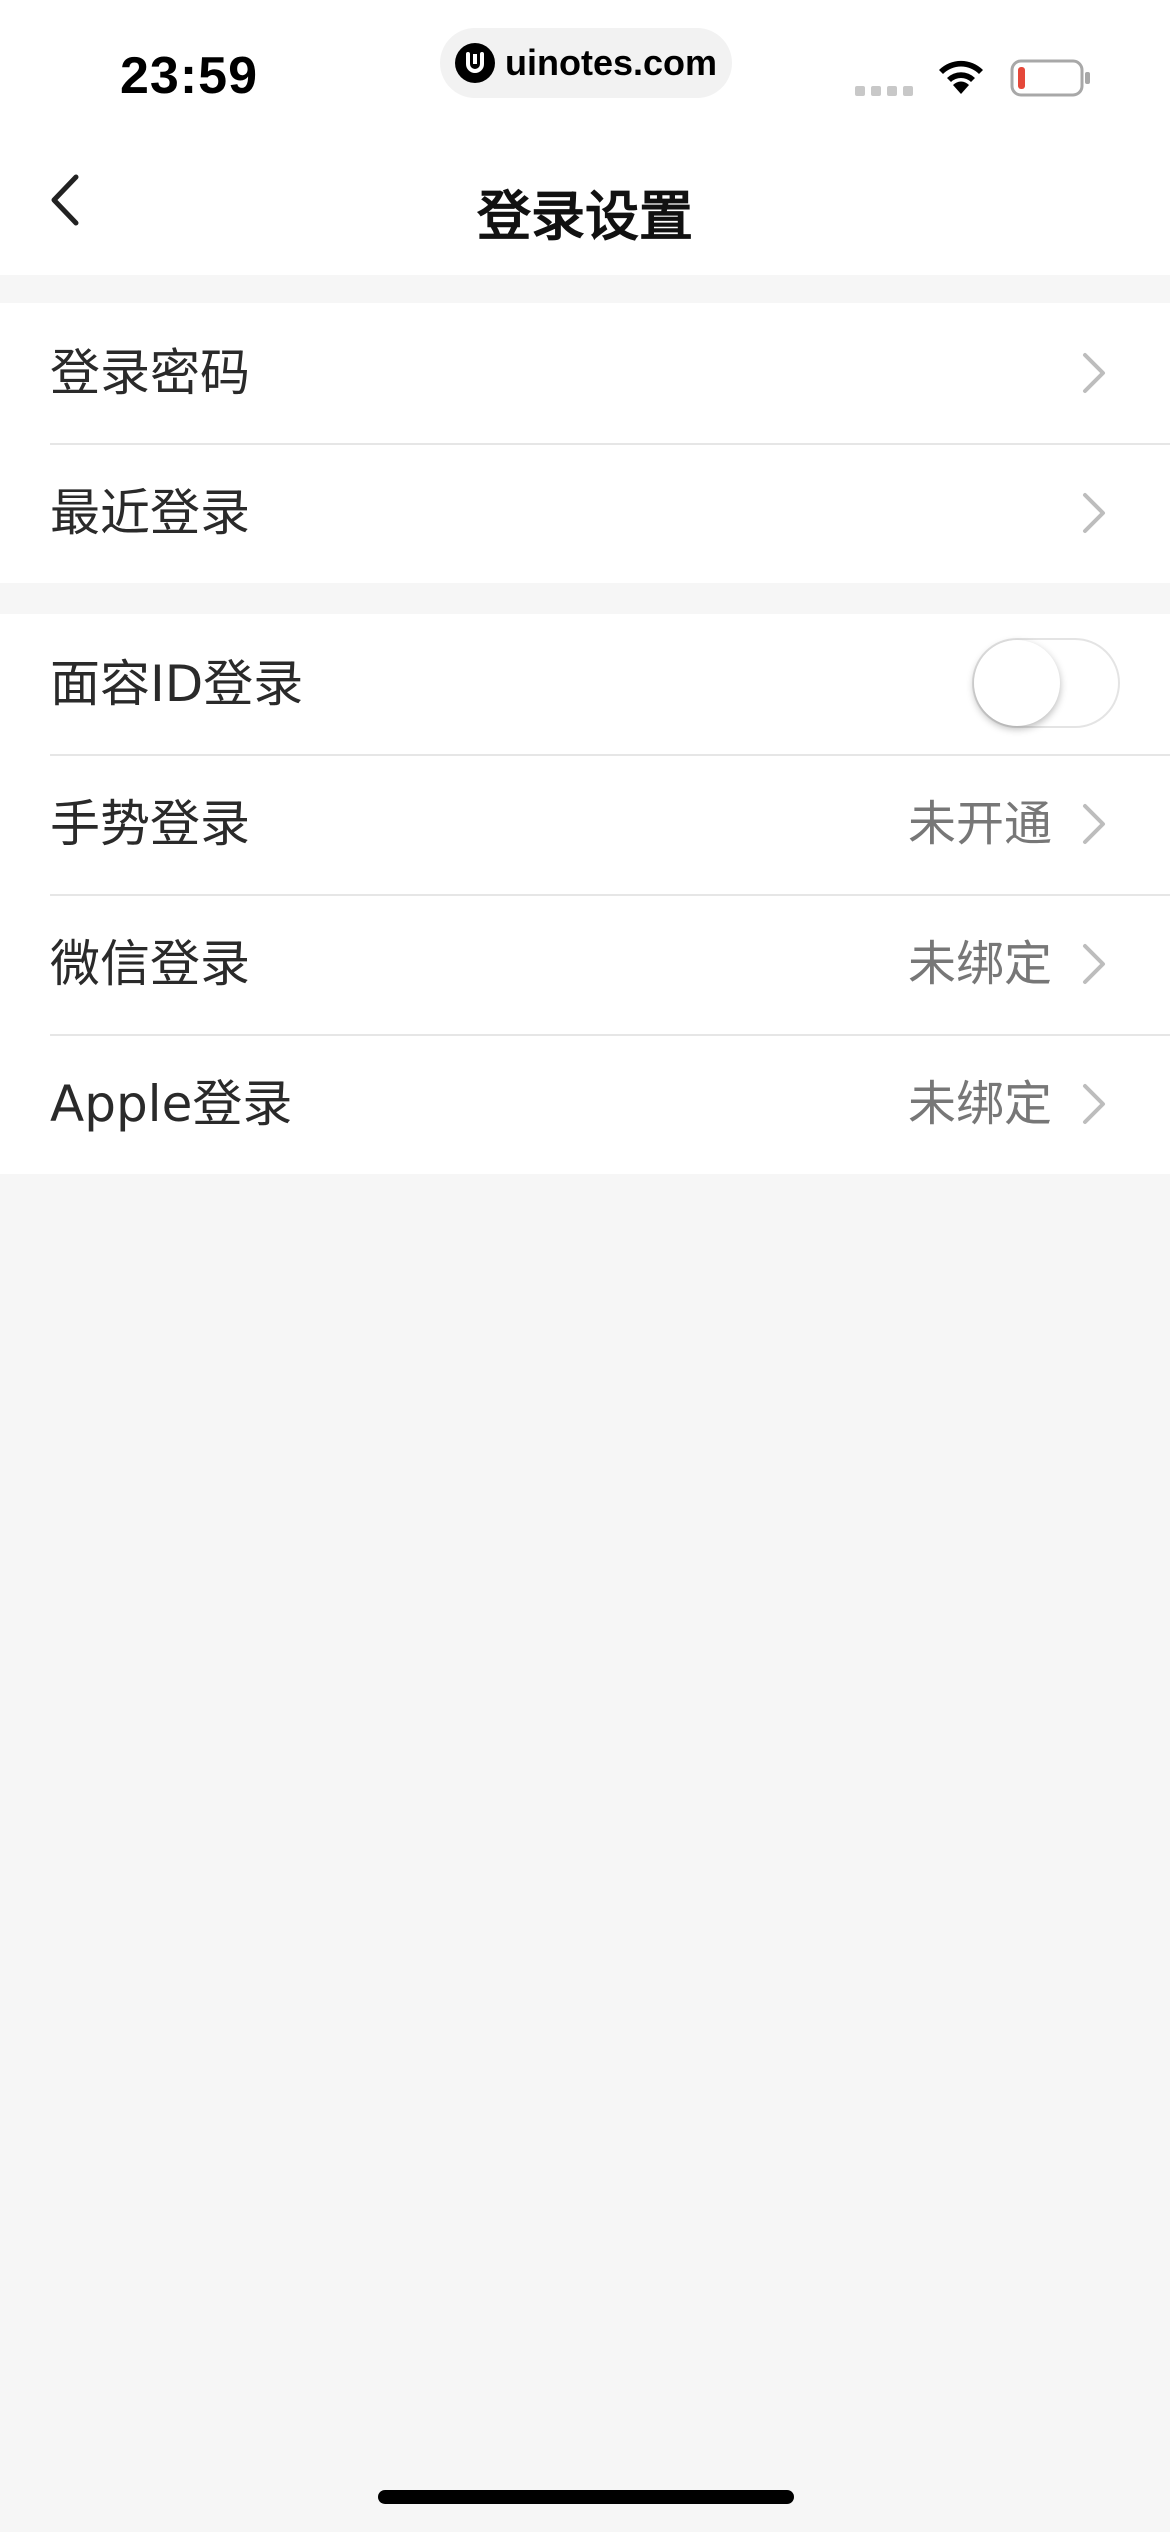 This screenshot has height=2532, width=1170. Describe the element at coordinates (150, 373) in the screenshot. I see `row-label: 登录密码` at that location.